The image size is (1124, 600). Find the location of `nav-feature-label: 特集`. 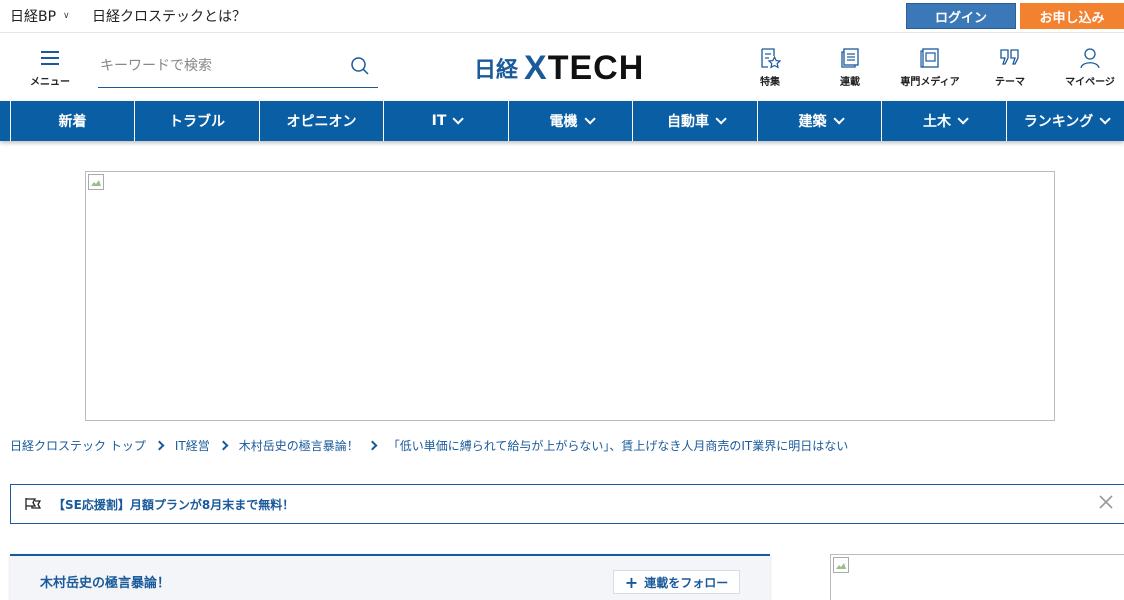

nav-feature-label: 特集 is located at coordinates (770, 82).